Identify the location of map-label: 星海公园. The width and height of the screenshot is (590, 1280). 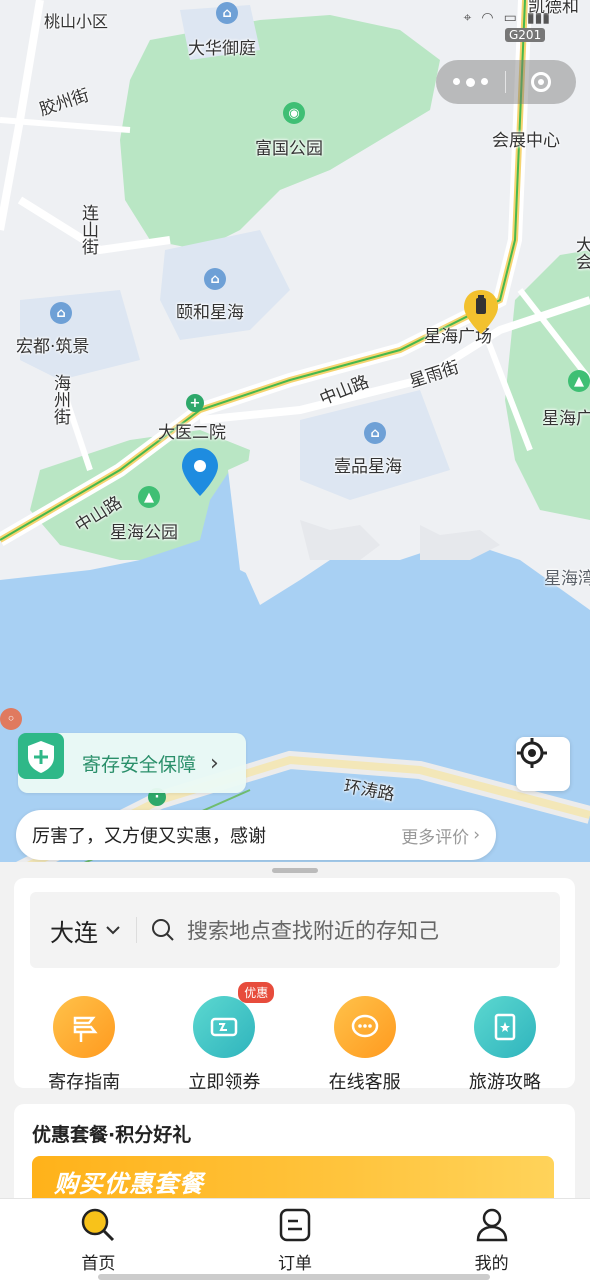
(144, 533).